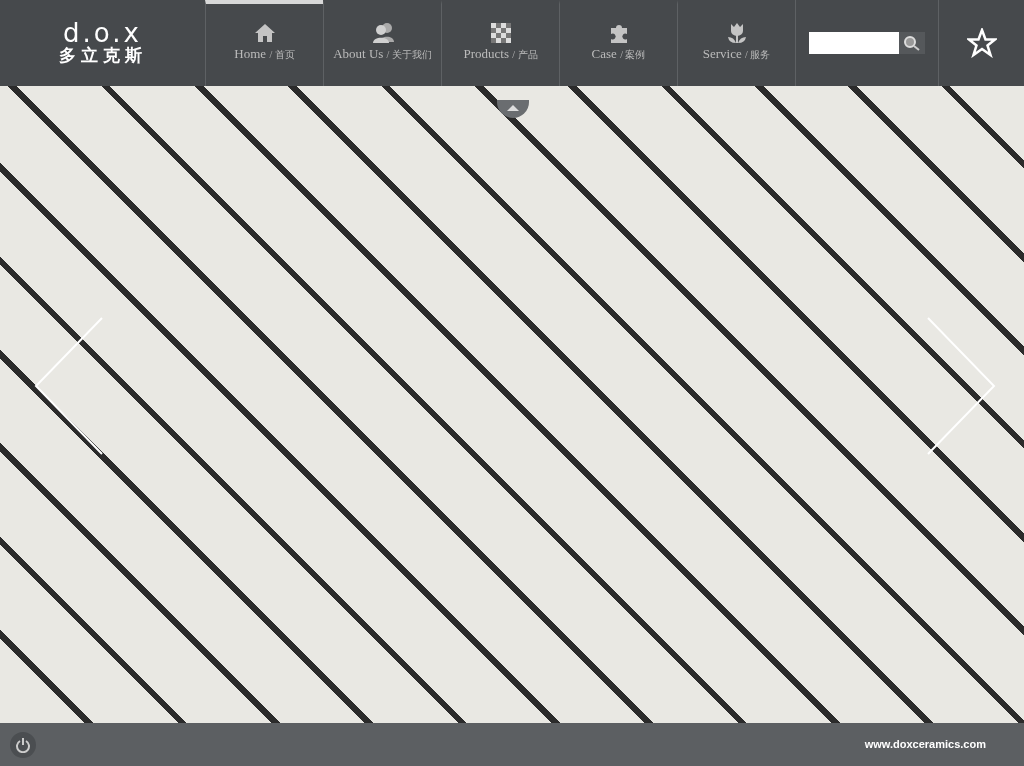 This screenshot has width=1024, height=766. I want to click on up-triangle-icon, so click(513, 109).